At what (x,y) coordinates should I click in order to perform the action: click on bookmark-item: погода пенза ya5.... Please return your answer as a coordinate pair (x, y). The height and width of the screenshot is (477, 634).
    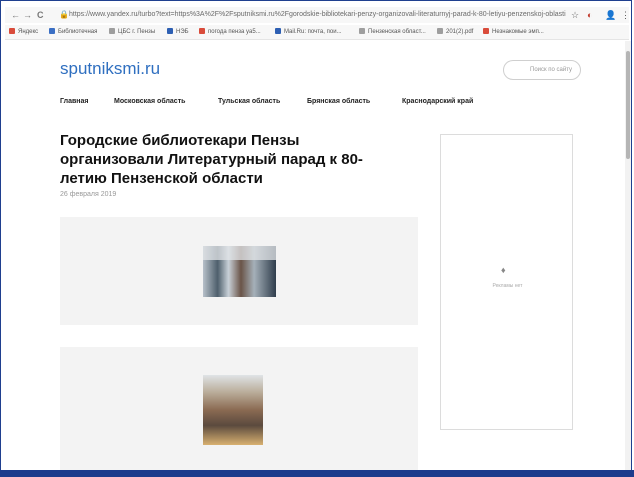
    Looking at the image, I should click on (230, 32).